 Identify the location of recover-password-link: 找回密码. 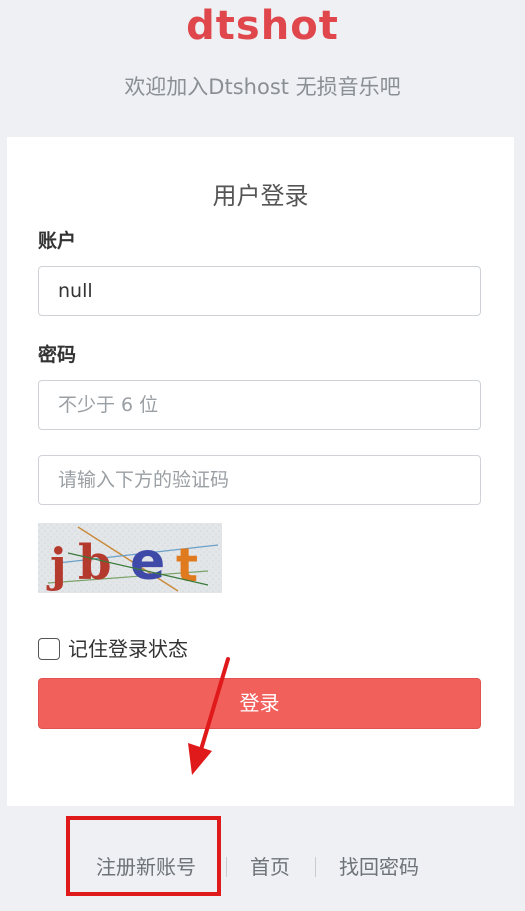
(379, 867).